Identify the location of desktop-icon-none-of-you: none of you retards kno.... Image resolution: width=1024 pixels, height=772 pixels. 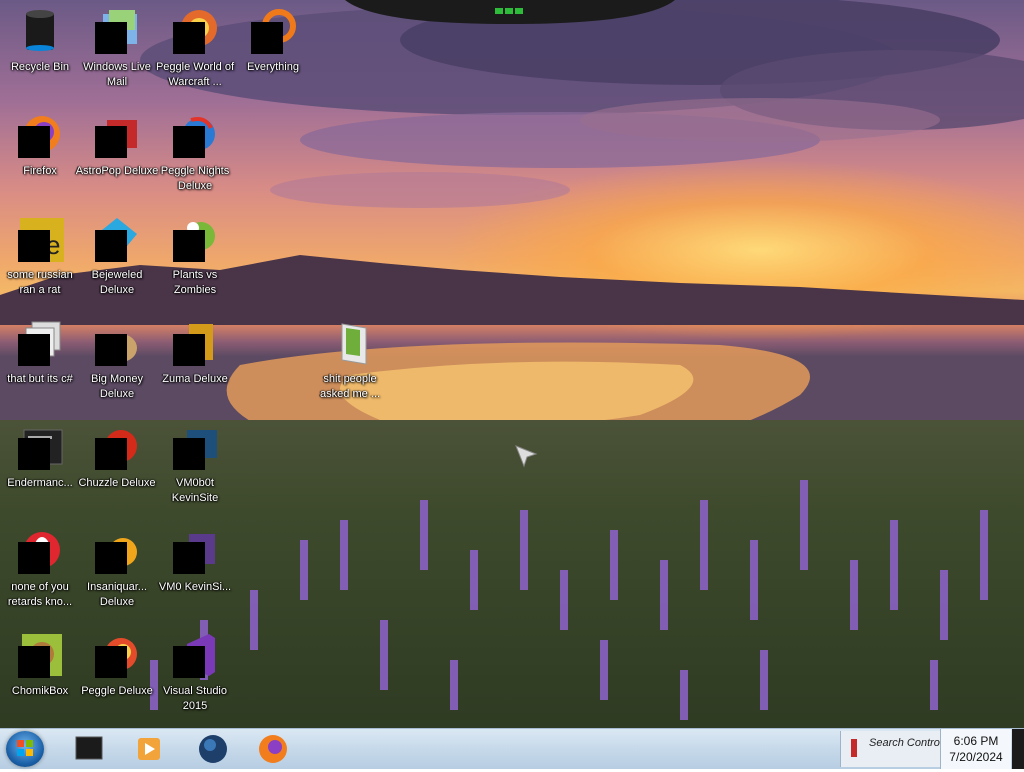
(40, 570).